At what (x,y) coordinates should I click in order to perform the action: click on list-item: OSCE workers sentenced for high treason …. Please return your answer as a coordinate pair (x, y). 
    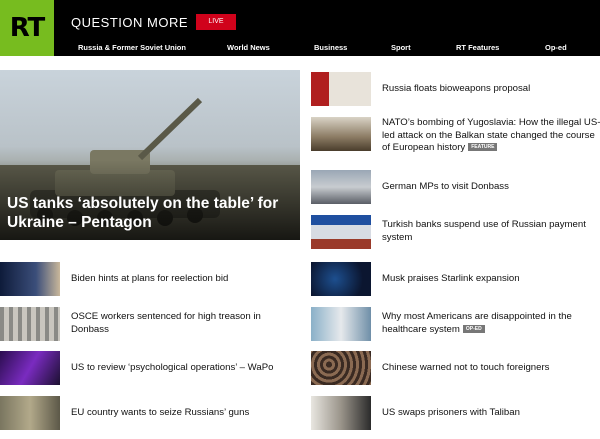
    Looking at the image, I should click on (150, 325).